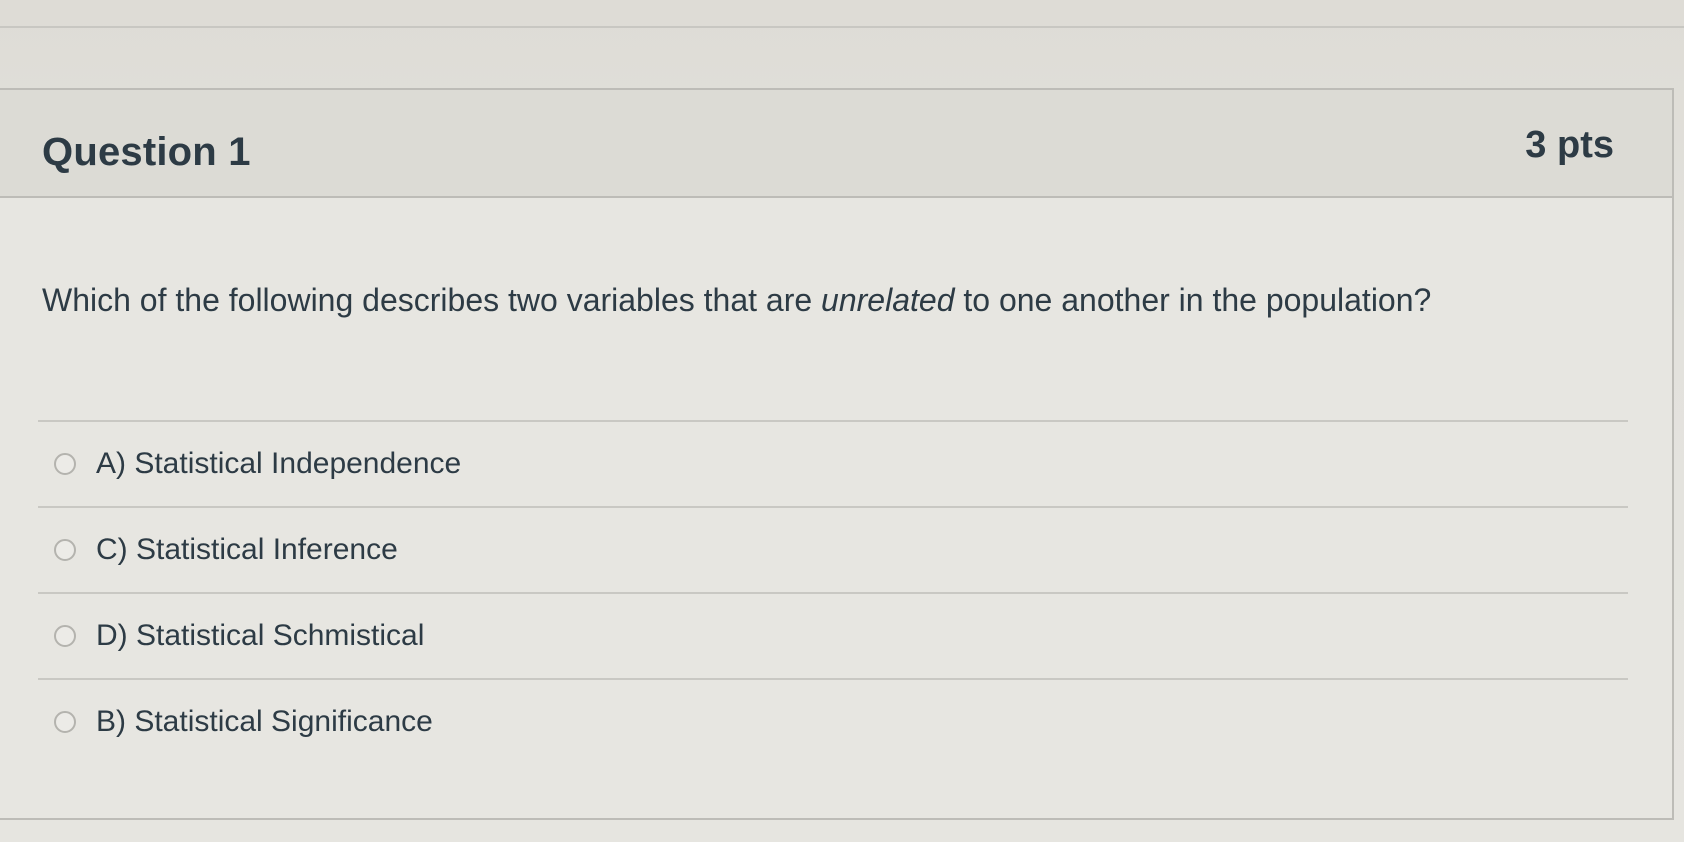 The image size is (1684, 842). I want to click on answer-option: C) Statistical Inference, so click(833, 549).